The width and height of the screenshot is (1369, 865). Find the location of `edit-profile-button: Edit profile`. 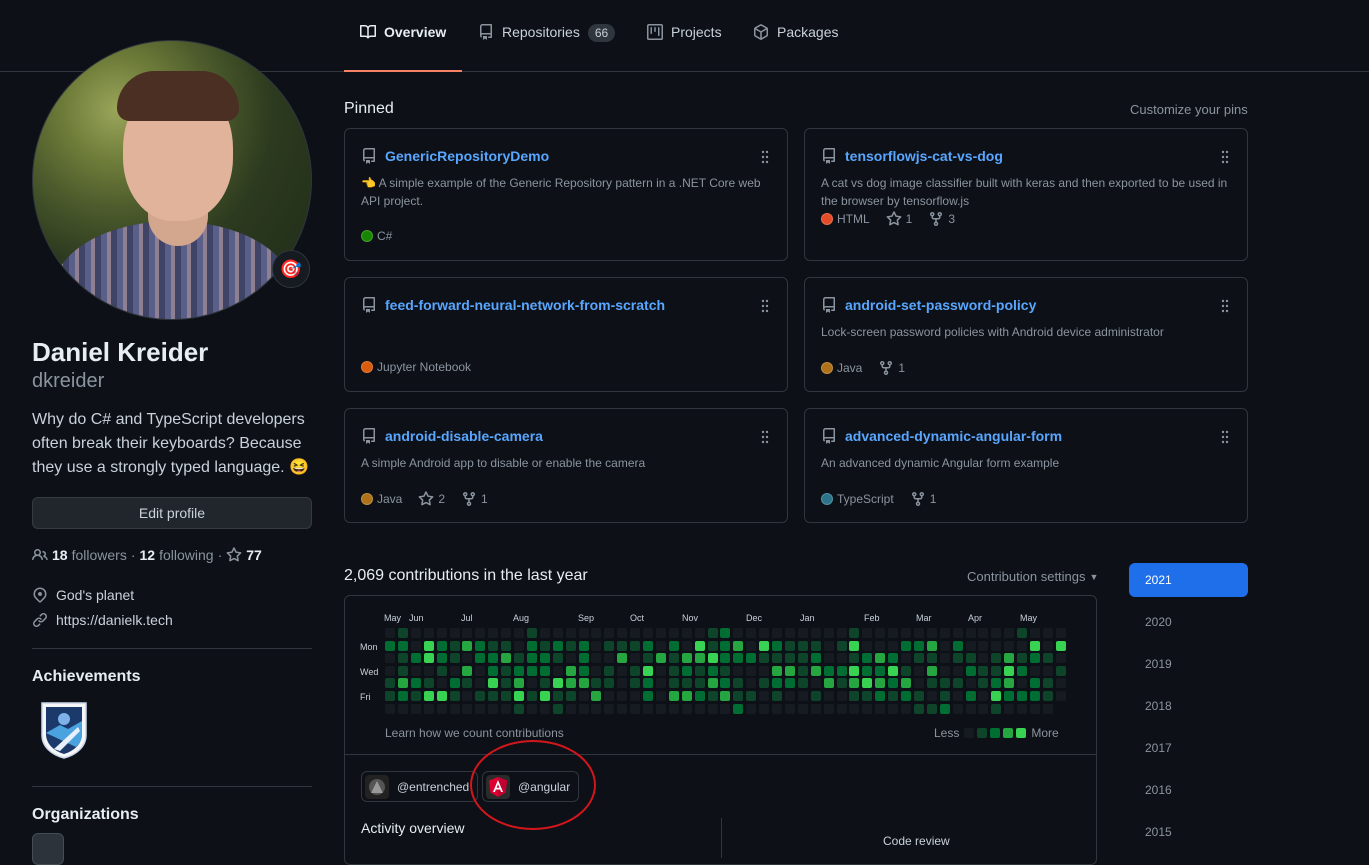

edit-profile-button: Edit profile is located at coordinates (172, 513).